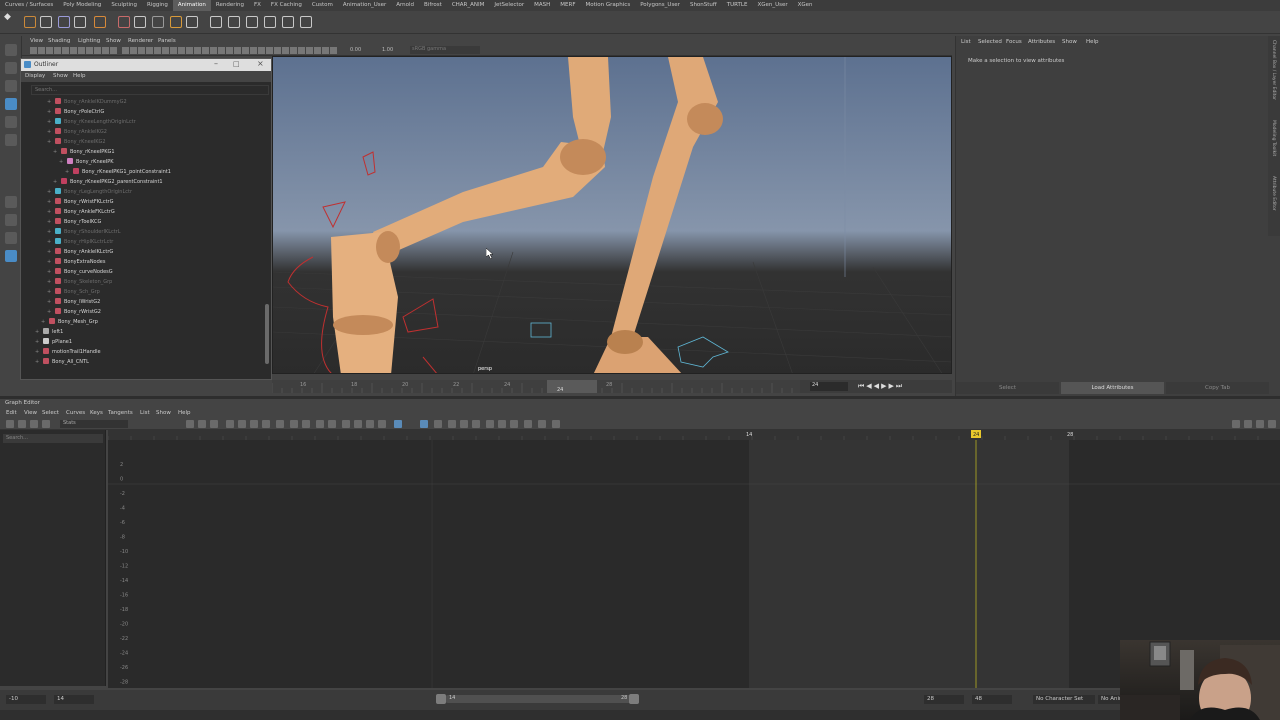  I want to click on shelf-tab: Rigging, so click(157, 5).